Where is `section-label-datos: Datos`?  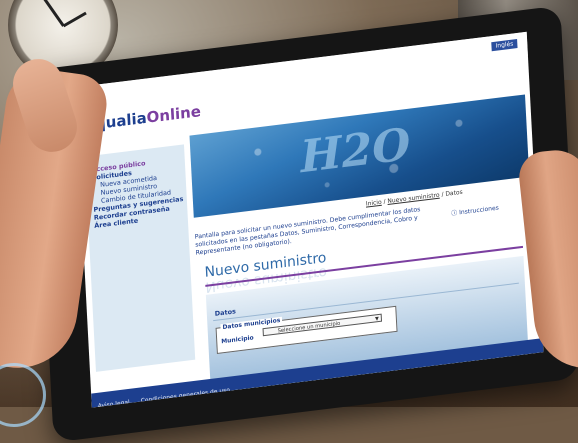
section-label-datos: Datos is located at coordinates (225, 312).